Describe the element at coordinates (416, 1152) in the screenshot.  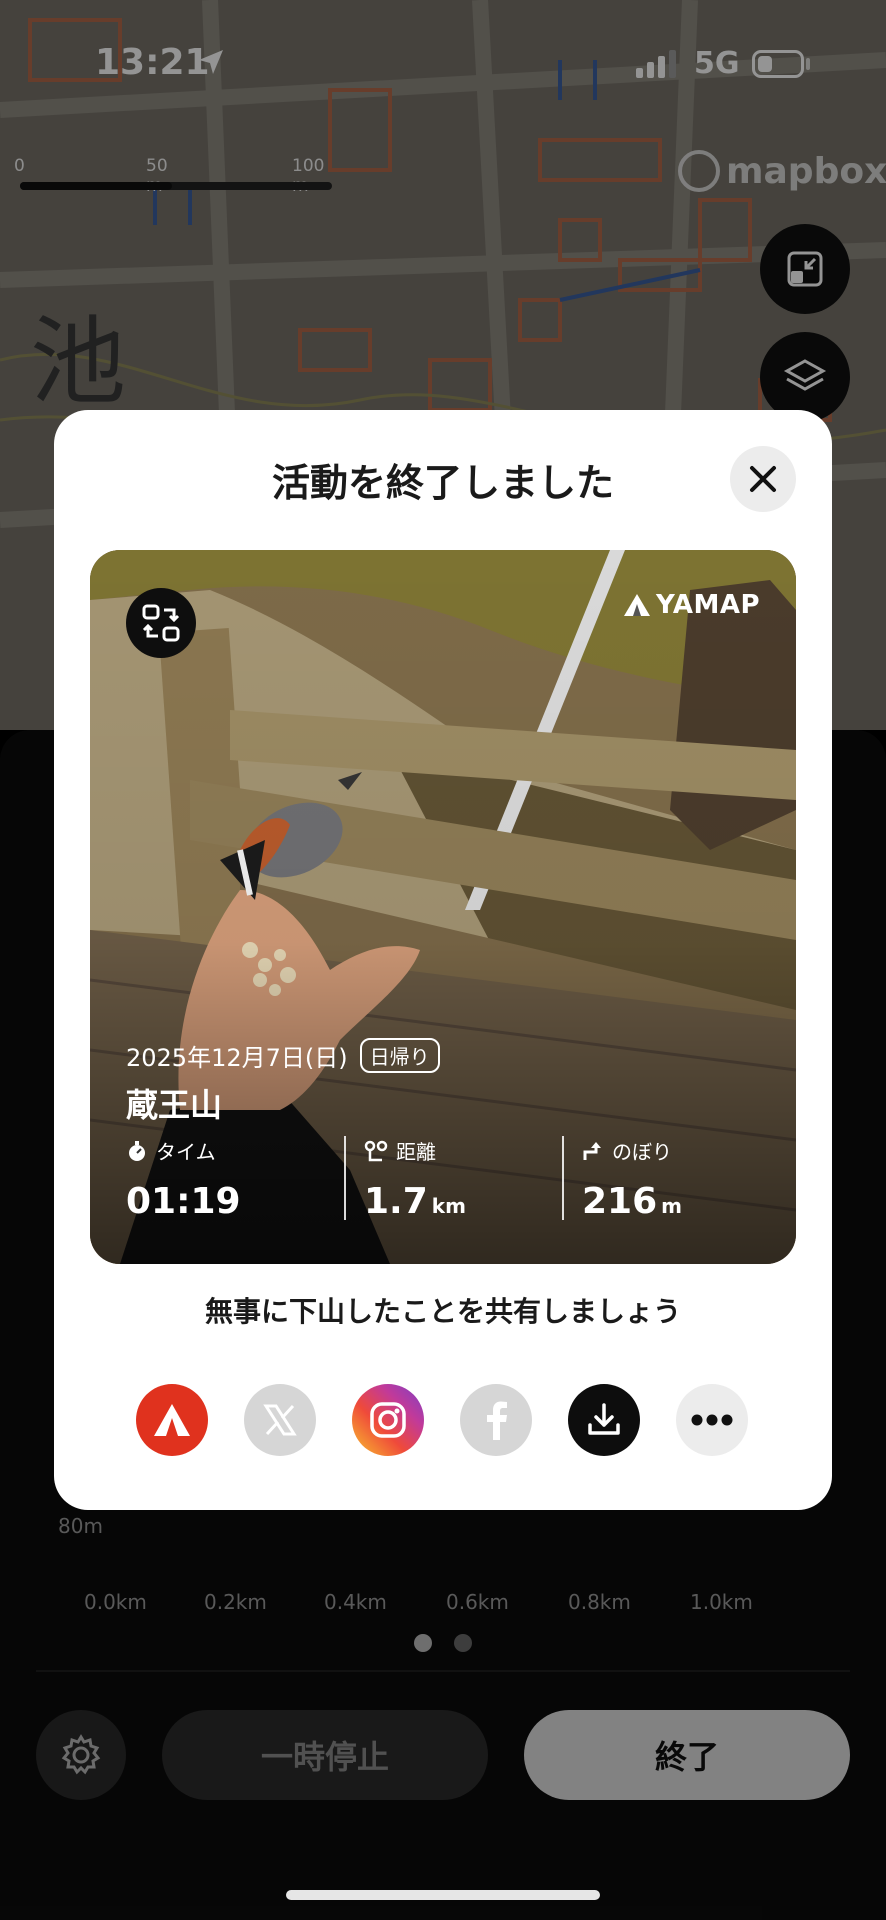
I see `stat-distance-label: 距離` at that location.